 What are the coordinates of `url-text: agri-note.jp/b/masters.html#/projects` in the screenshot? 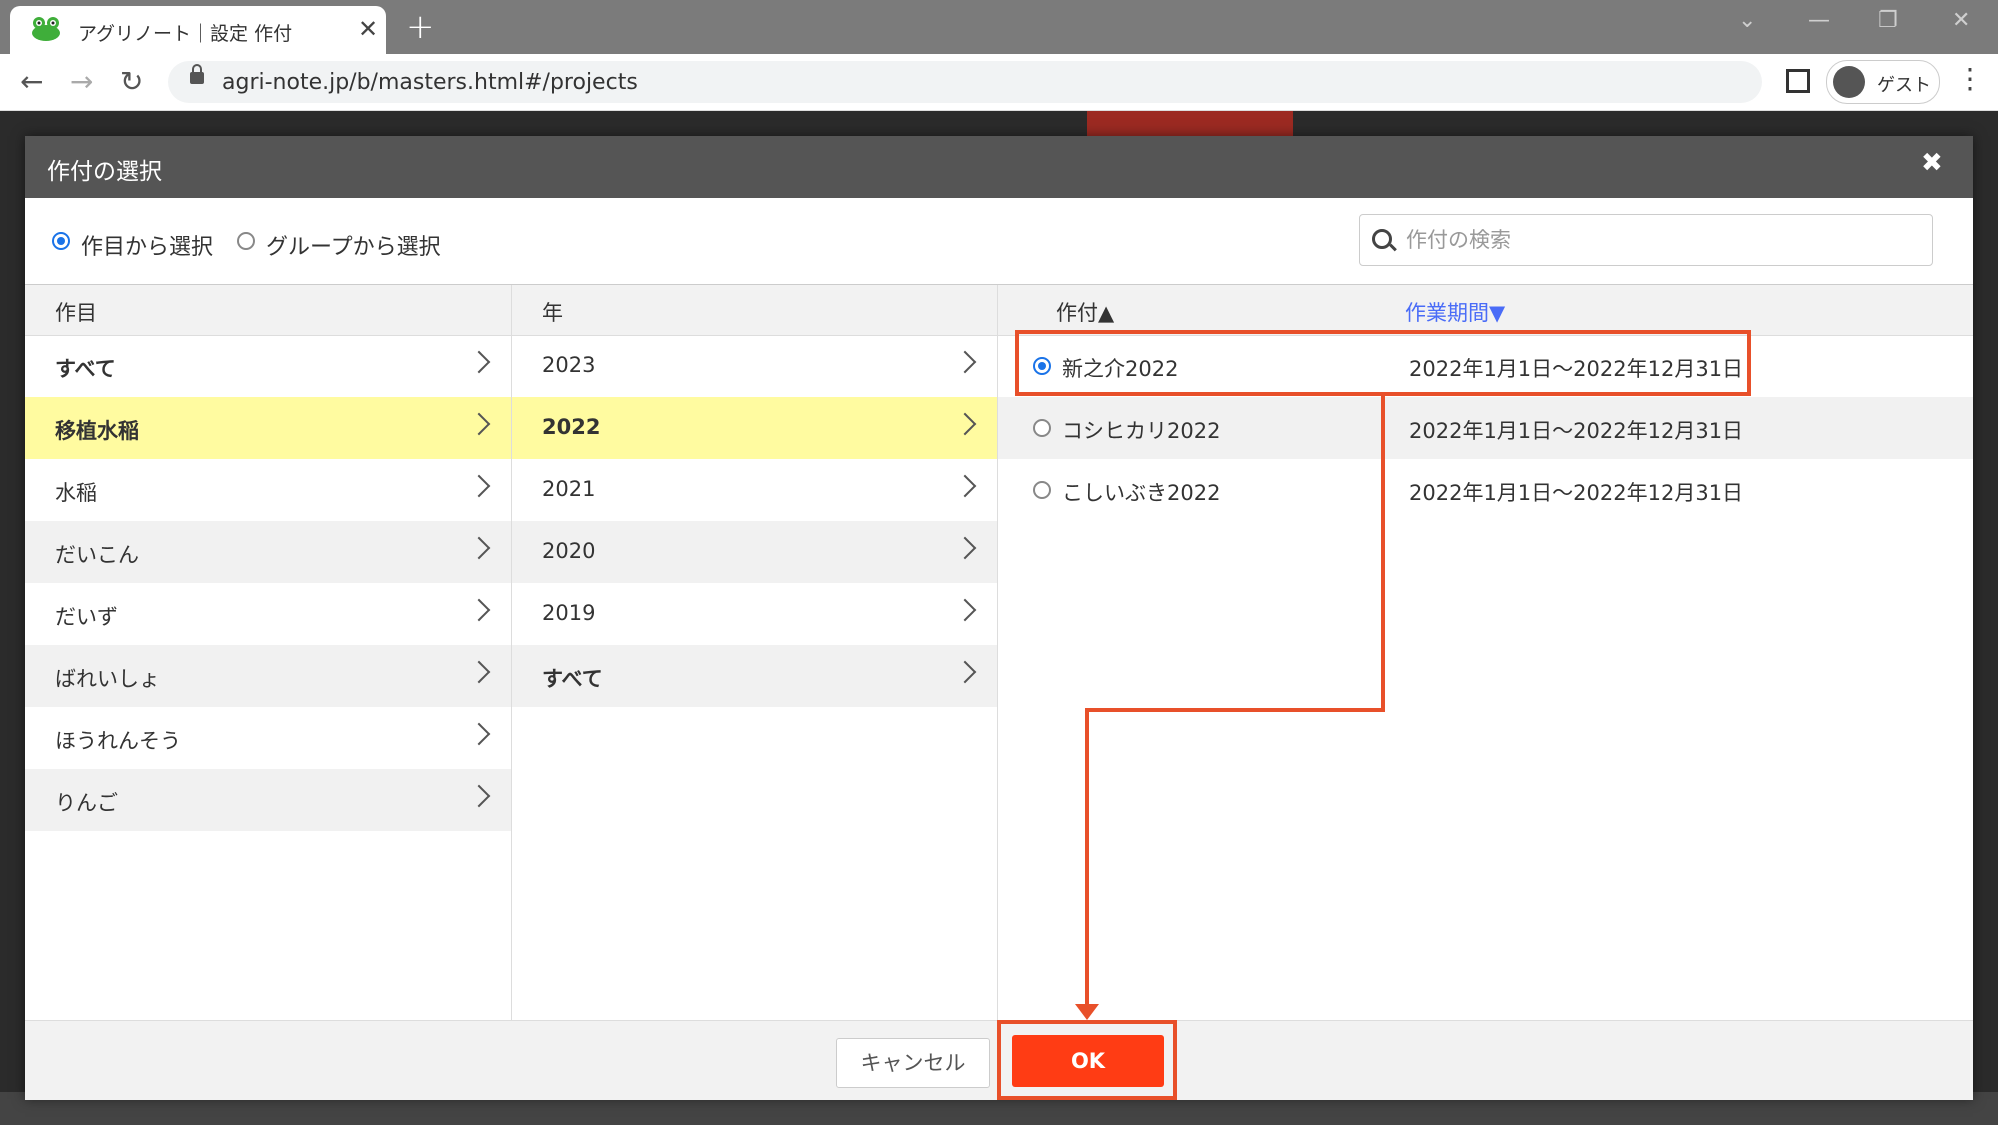 It's located at (430, 82).